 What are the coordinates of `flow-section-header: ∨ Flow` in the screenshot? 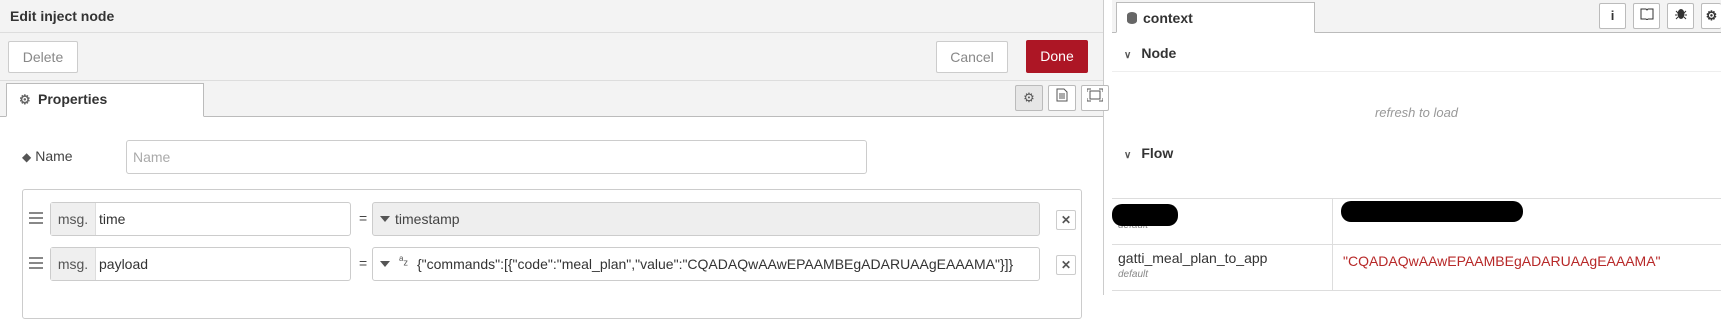 It's located at (1416, 153).